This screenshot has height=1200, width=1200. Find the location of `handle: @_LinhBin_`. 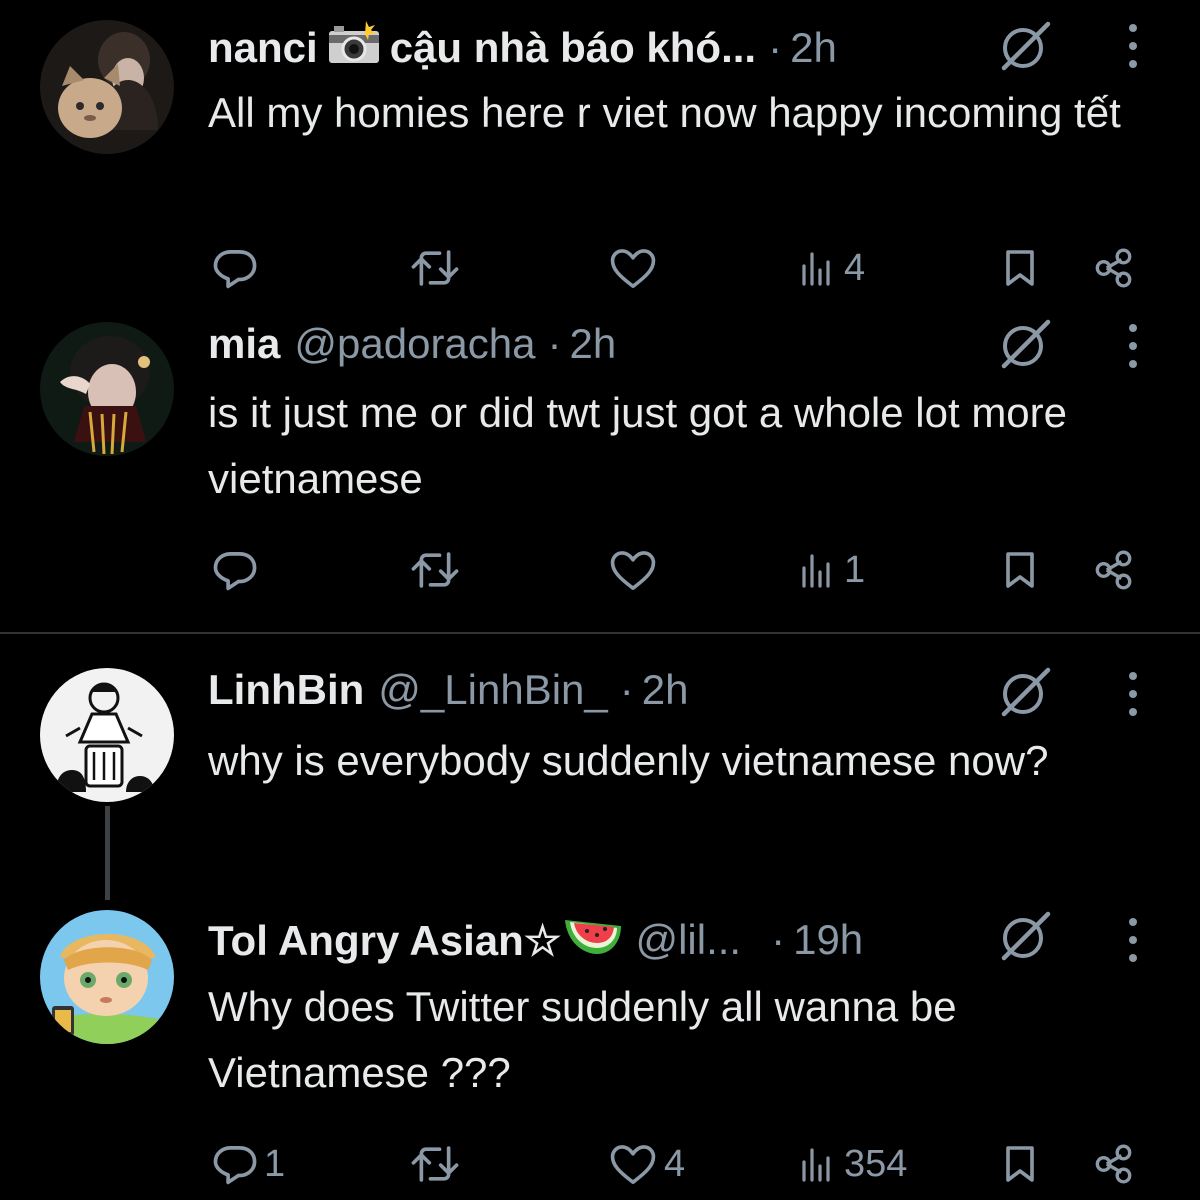

handle: @_LinhBin_ is located at coordinates (492, 690).